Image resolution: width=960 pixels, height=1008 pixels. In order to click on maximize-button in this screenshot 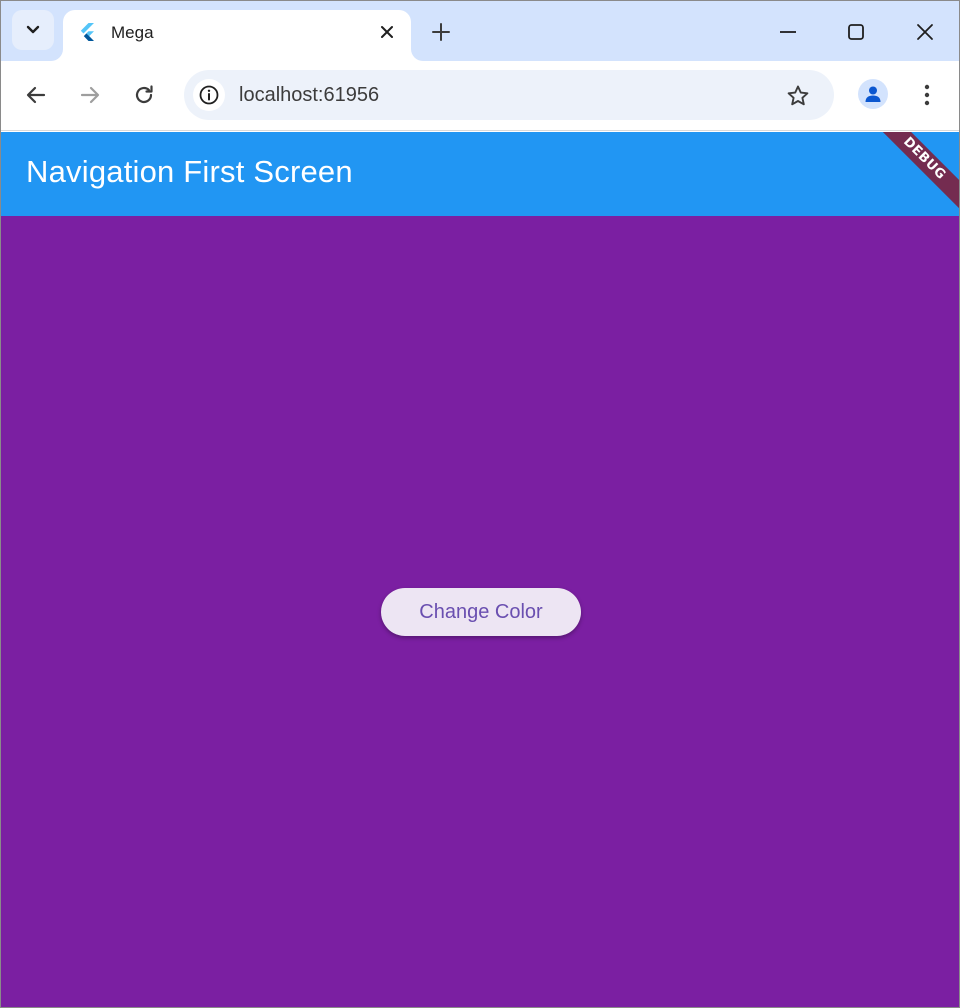, I will do `click(856, 32)`.